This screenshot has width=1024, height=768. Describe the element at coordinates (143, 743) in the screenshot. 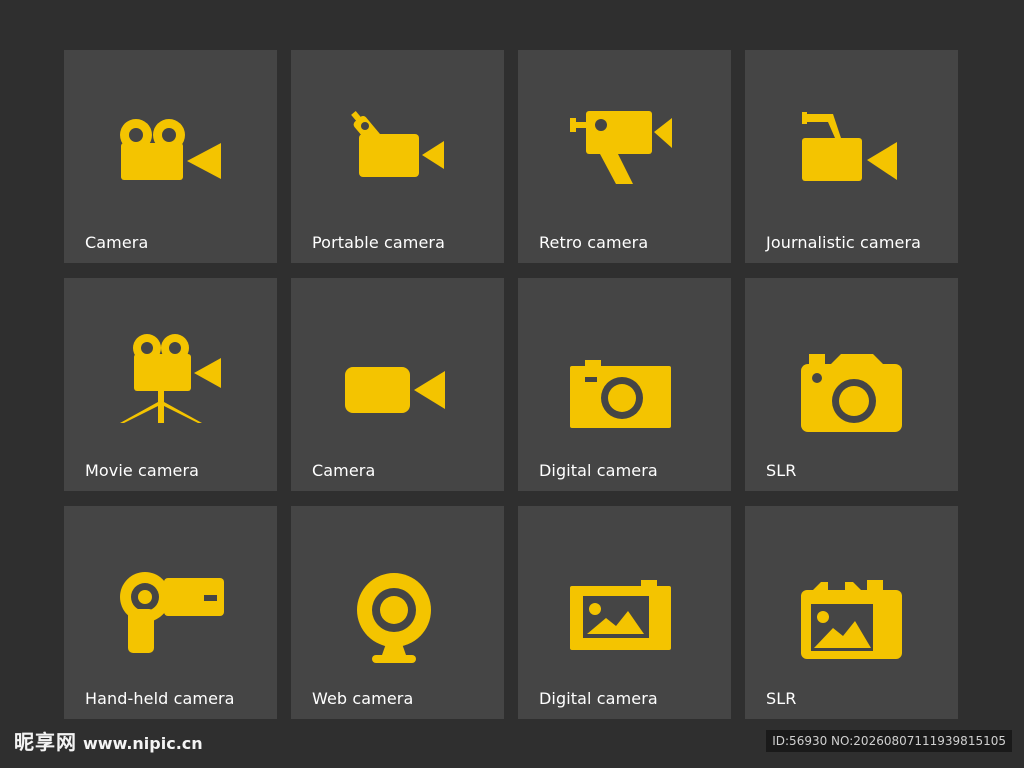

I see `watermark-site: www.nipic.cn` at that location.